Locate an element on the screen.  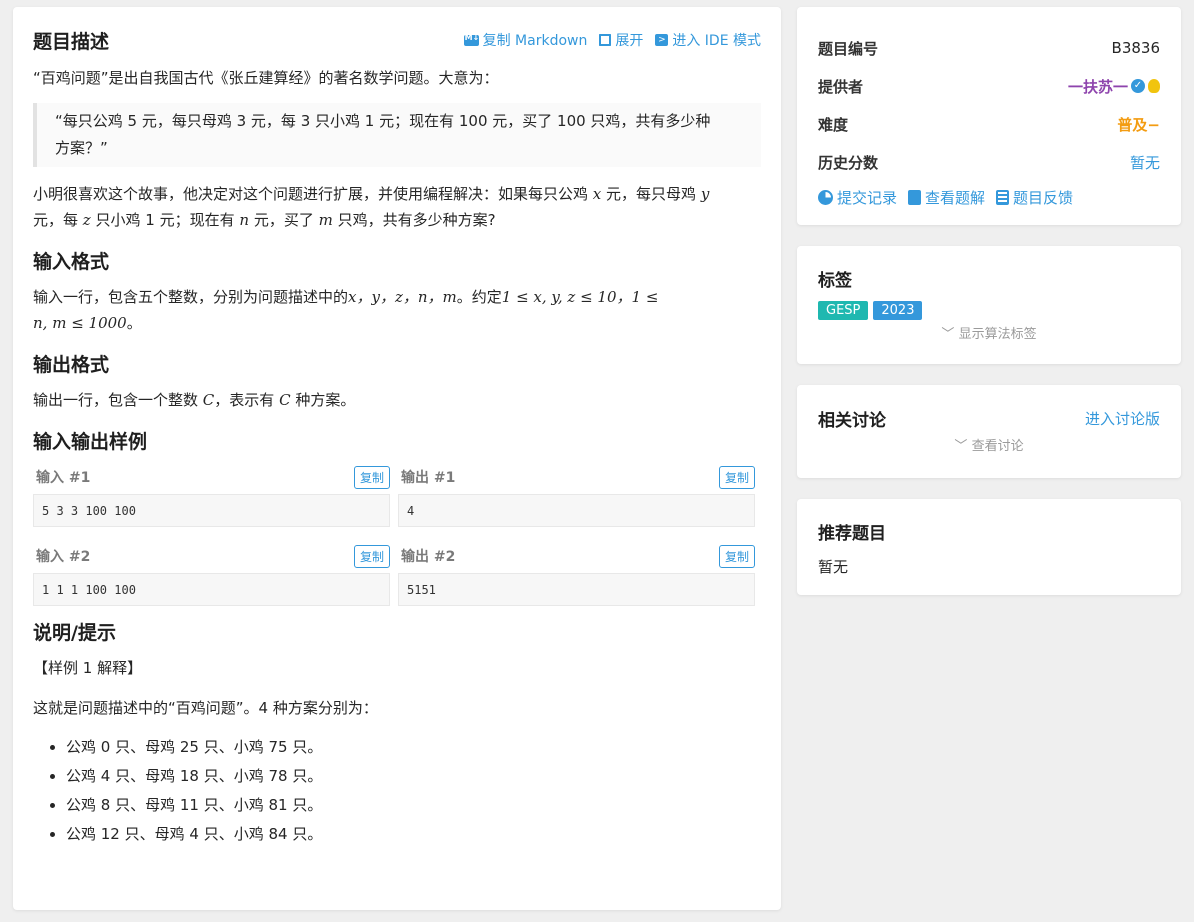
discussion-title: 相关讨论 is located at coordinates (852, 421).